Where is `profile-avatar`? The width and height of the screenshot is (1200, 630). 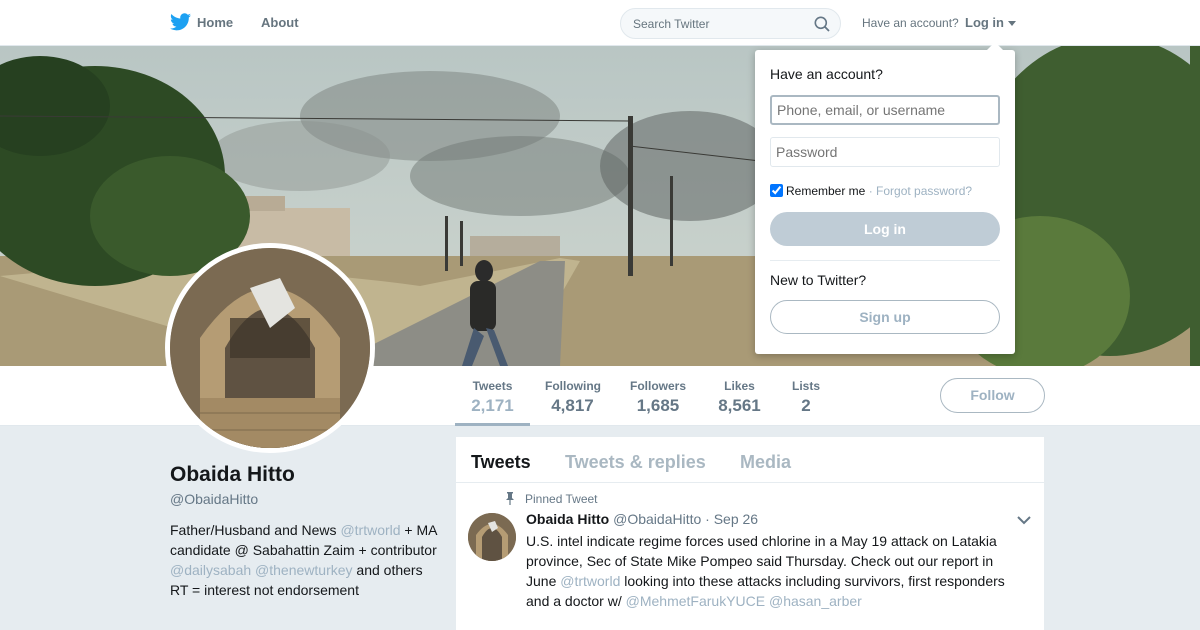 profile-avatar is located at coordinates (270, 348).